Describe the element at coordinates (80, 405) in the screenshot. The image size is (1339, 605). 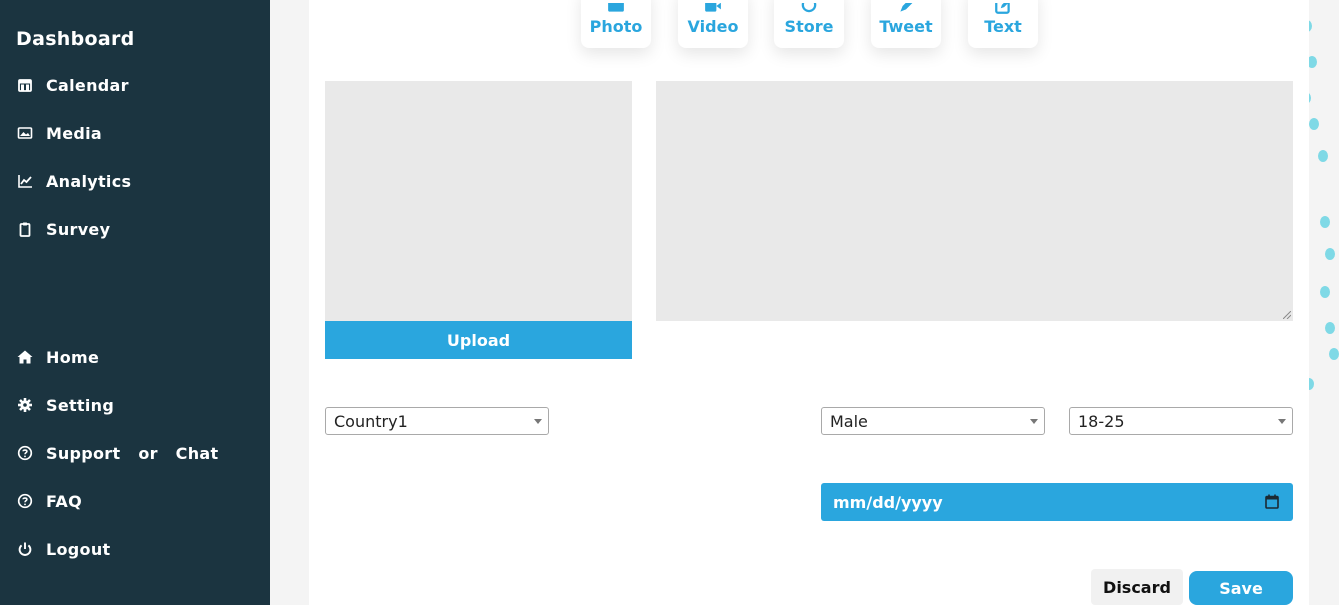
I see `sidebar-item-label: Setting` at that location.